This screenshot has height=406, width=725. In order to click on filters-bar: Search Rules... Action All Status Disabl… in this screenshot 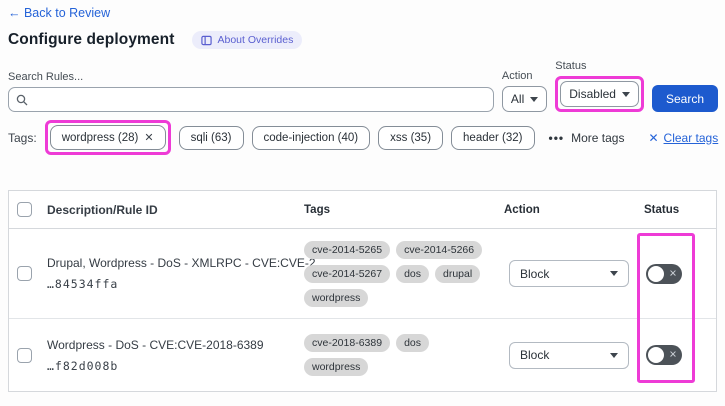, I will do `click(363, 86)`.